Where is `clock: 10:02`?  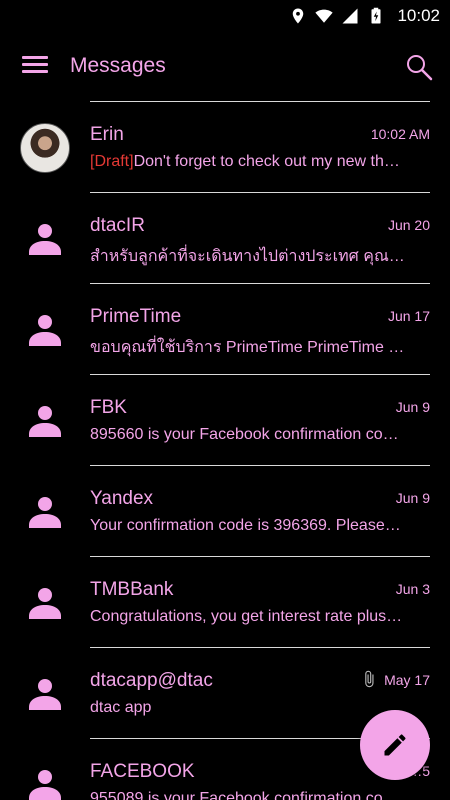
clock: 10:02 is located at coordinates (418, 15).